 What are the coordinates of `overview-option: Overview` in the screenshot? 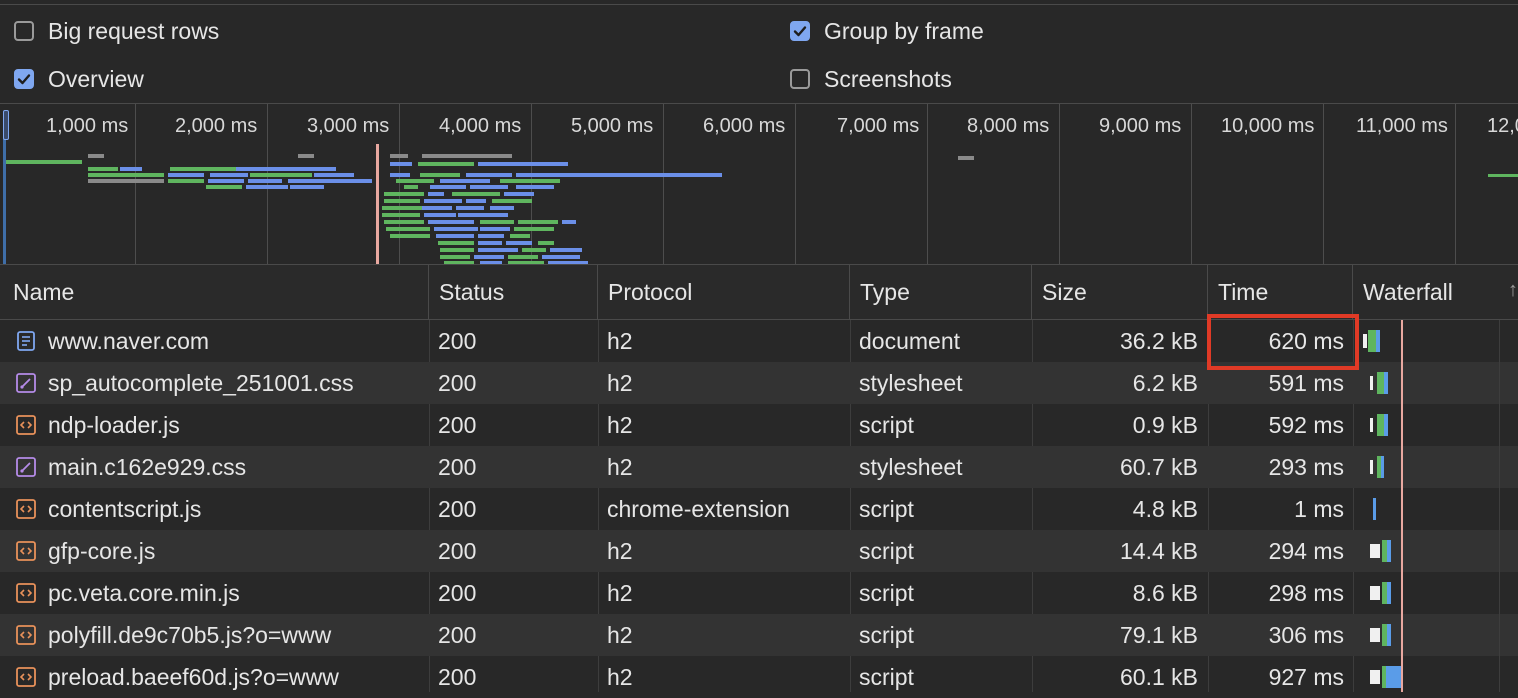 It's located at (79, 79).